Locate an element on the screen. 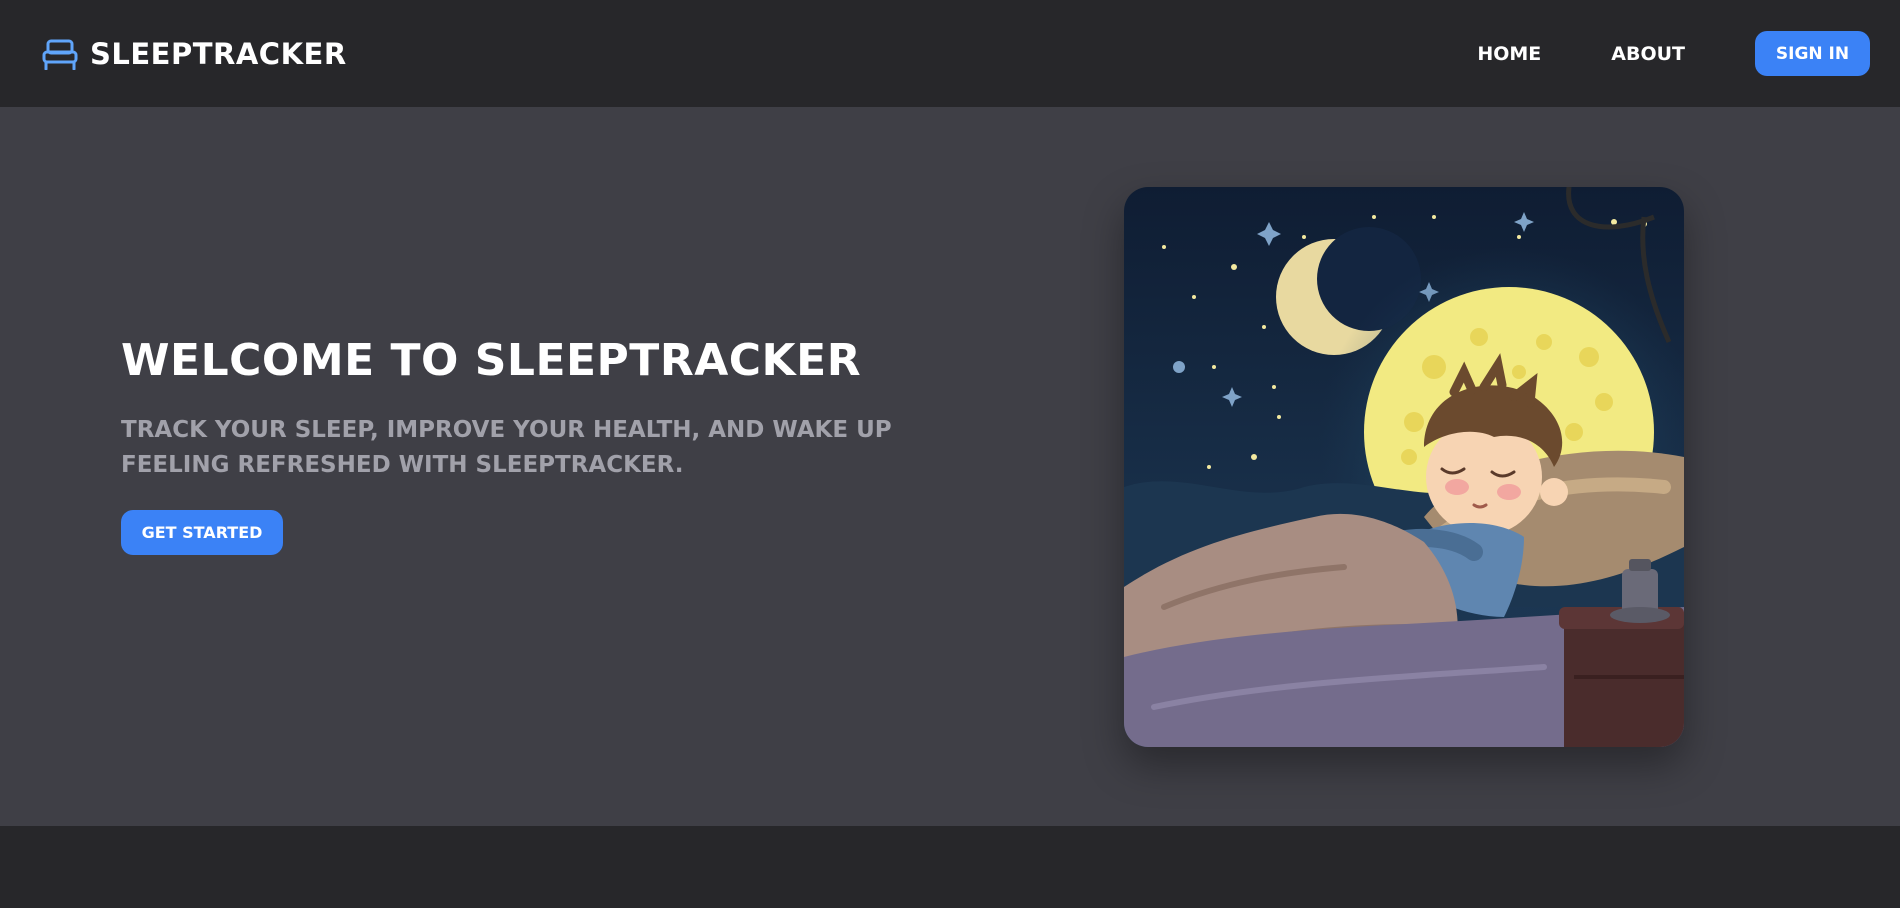  nav-menu: HOME ABOUT SIGN IN is located at coordinates (1673, 53).